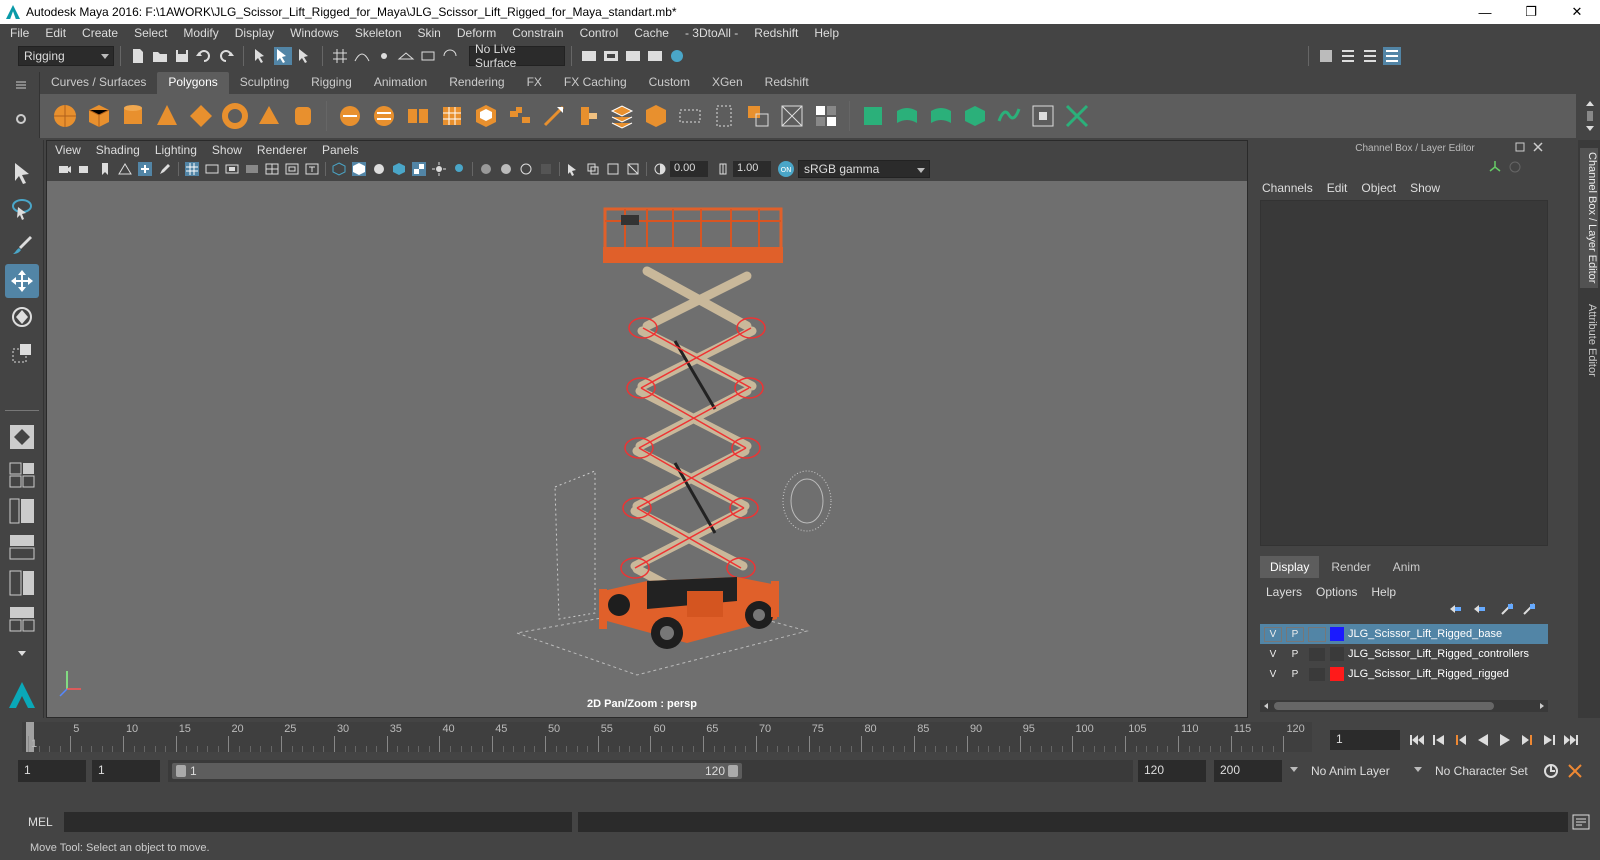 Image resolution: width=1600 pixels, height=860 pixels. Describe the element at coordinates (100, 33) in the screenshot. I see `menu-create: Create` at that location.